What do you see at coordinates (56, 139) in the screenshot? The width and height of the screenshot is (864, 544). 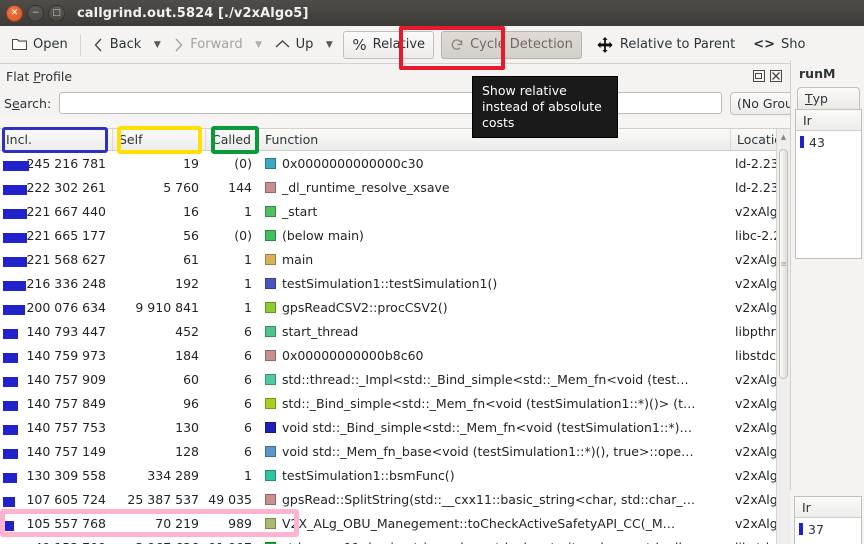 I see `column-header-incl: Incl.` at bounding box center [56, 139].